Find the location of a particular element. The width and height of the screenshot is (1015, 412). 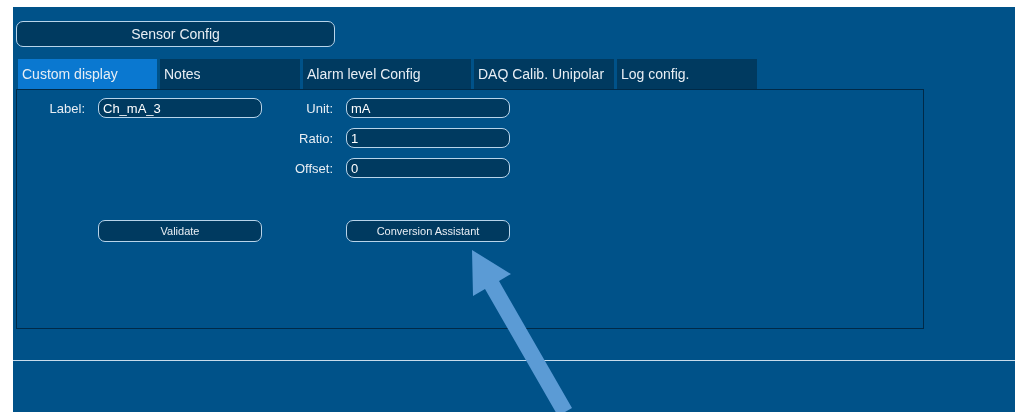

tab: Notes is located at coordinates (230, 74).